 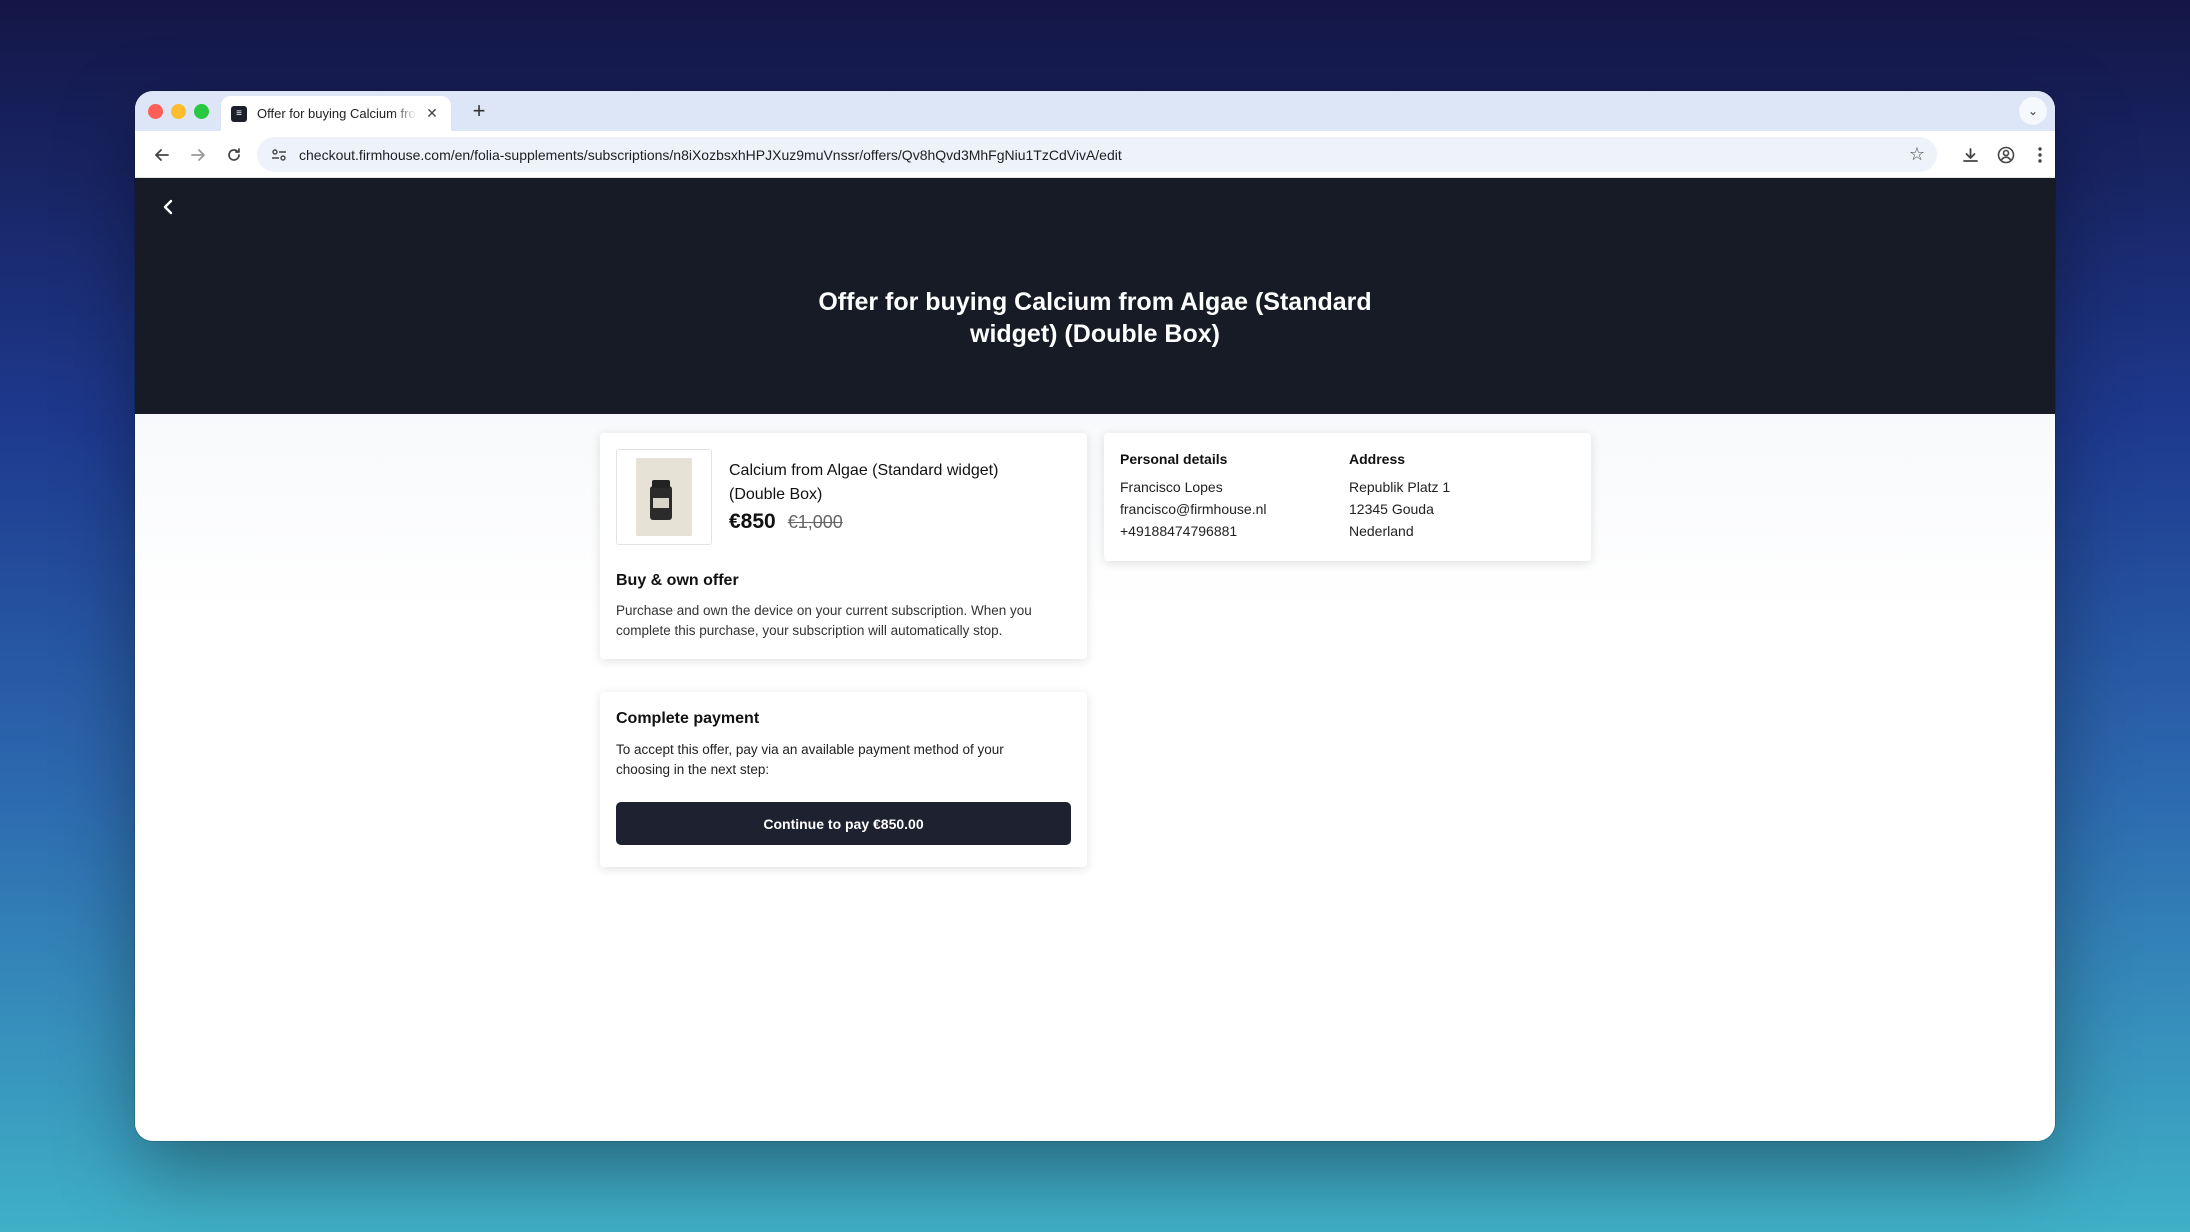 I want to click on maximize-window-button, so click(x=201, y=111).